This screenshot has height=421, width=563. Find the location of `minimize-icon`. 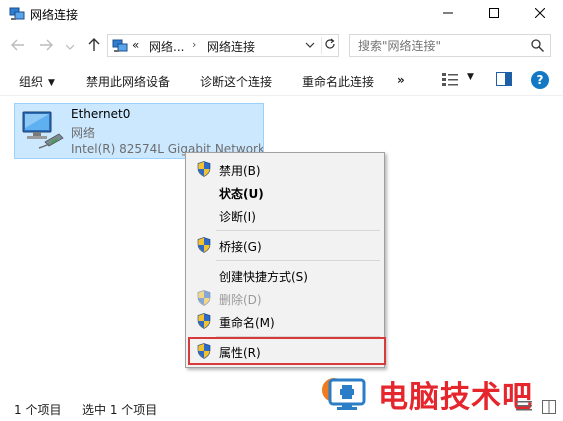

minimize-icon is located at coordinates (448, 14).